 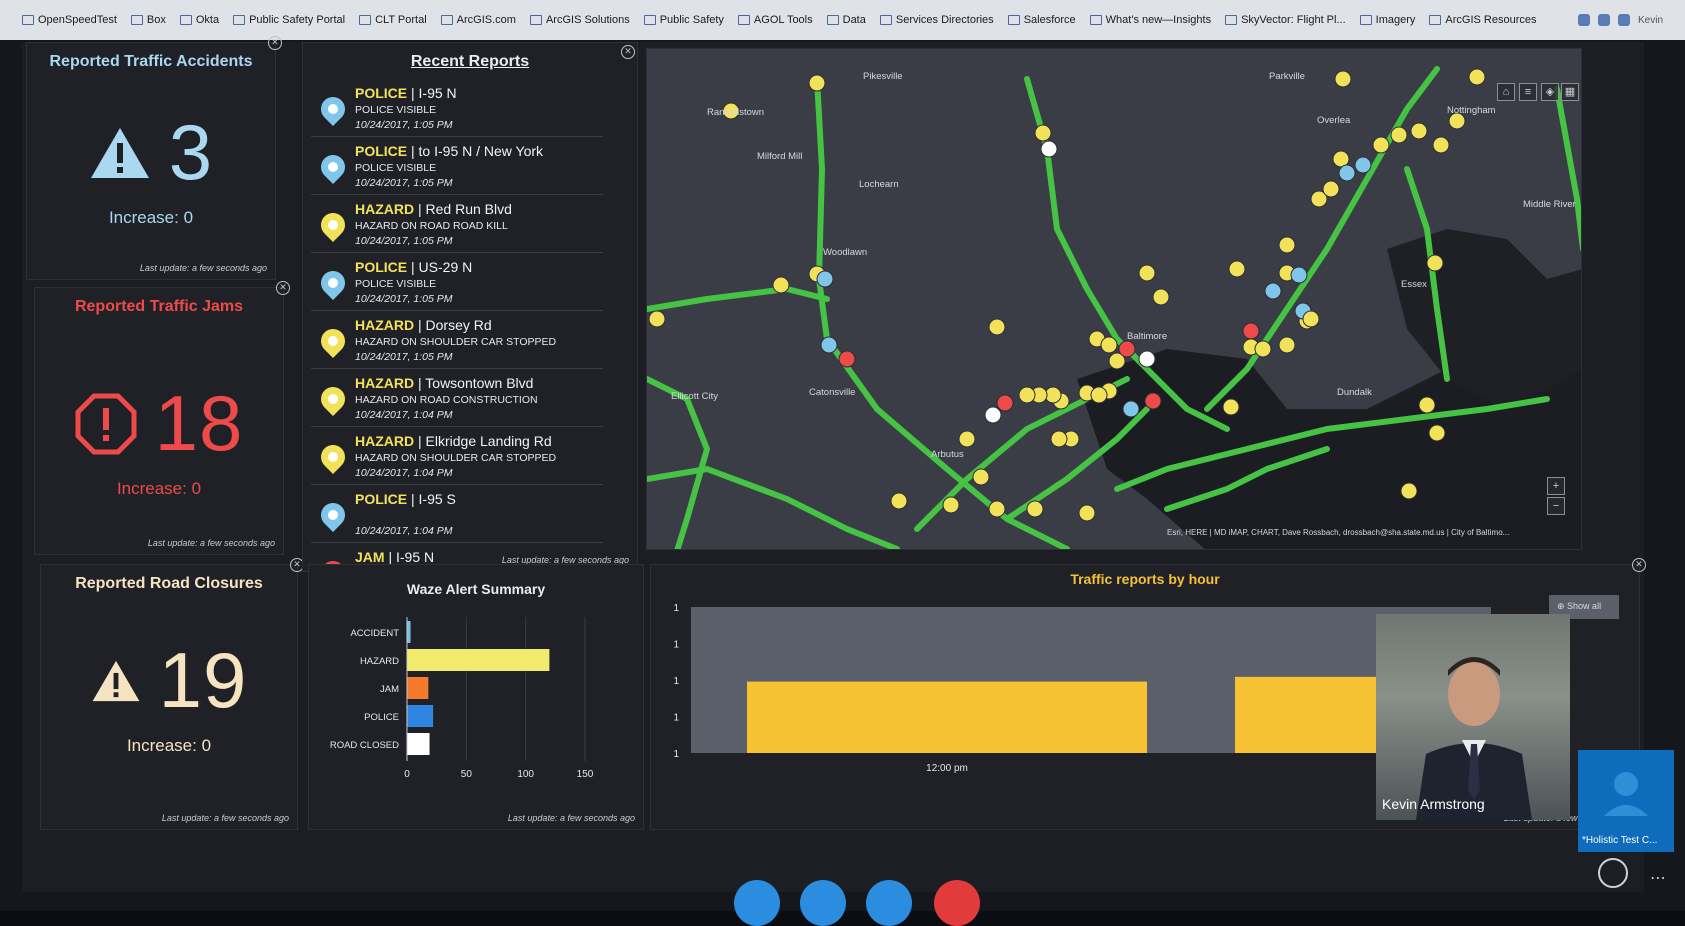 I want to click on bookmark-salesforce: Salesforce, so click(x=1041, y=20).